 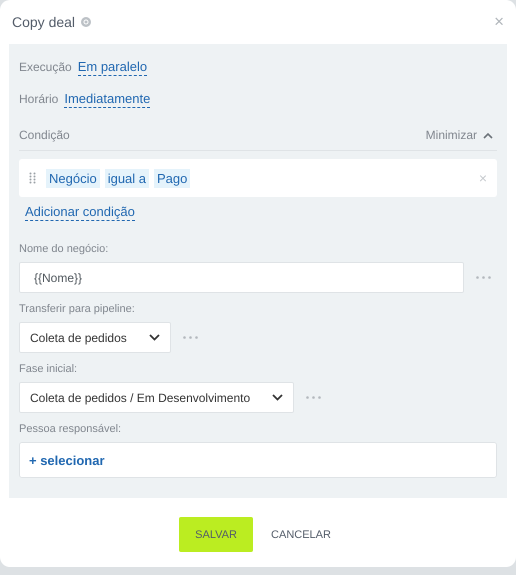 What do you see at coordinates (301, 535) in the screenshot?
I see `cancel-button: CANCELAR` at bounding box center [301, 535].